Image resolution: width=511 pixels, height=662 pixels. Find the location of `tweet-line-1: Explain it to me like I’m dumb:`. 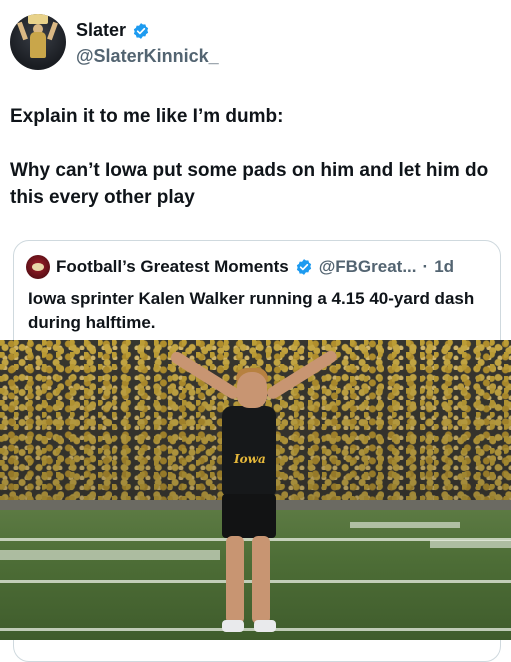

tweet-line-1: Explain it to me like I’m dumb: is located at coordinates (147, 116).